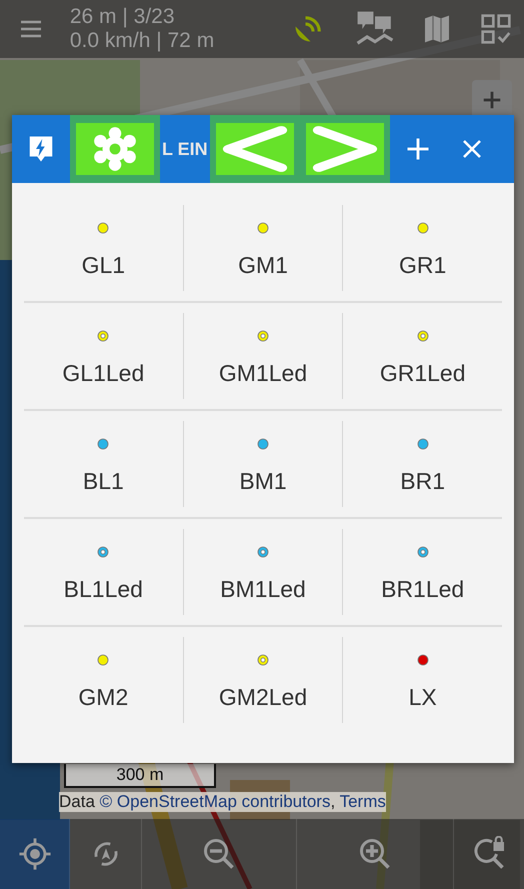 Image resolution: width=524 pixels, height=889 pixels. What do you see at coordinates (263, 248) in the screenshot?
I see `device-item: GM1` at bounding box center [263, 248].